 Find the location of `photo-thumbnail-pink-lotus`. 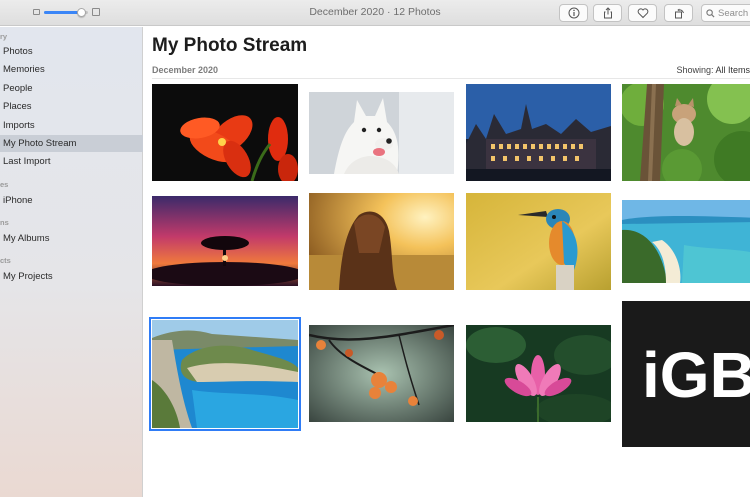

photo-thumbnail-pink-lotus is located at coordinates (538, 373).